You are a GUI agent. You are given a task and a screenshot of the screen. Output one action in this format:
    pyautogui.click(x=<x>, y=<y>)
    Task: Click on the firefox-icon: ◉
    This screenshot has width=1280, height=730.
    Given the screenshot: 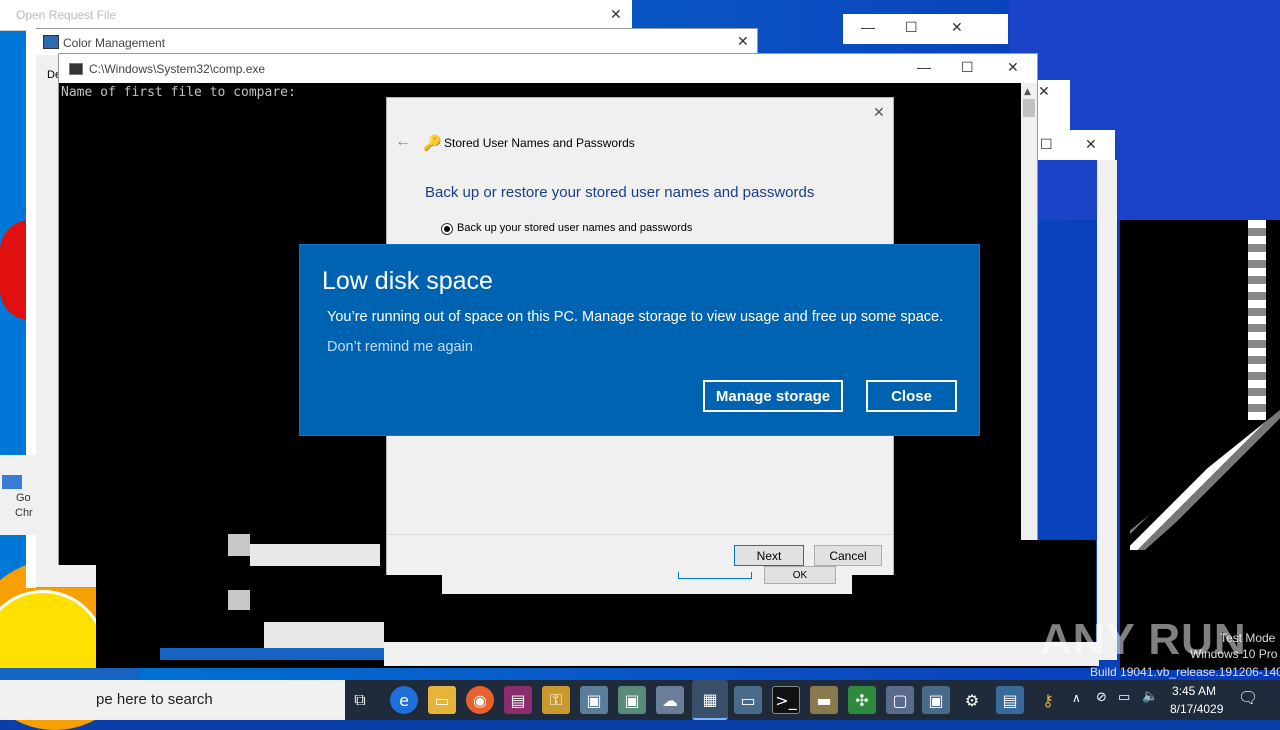 What is the action you would take?
    pyautogui.click(x=480, y=700)
    